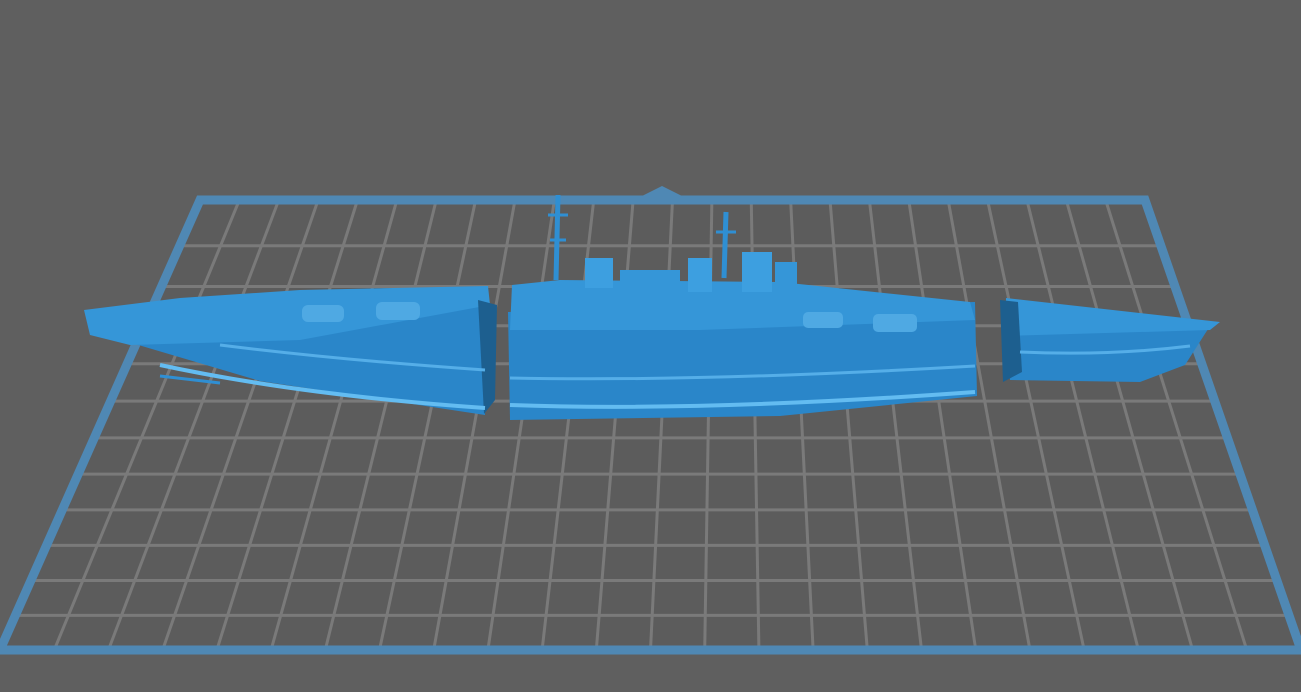 The height and width of the screenshot is (692, 1301). I want to click on front-marker-triangle, so click(662, 191).